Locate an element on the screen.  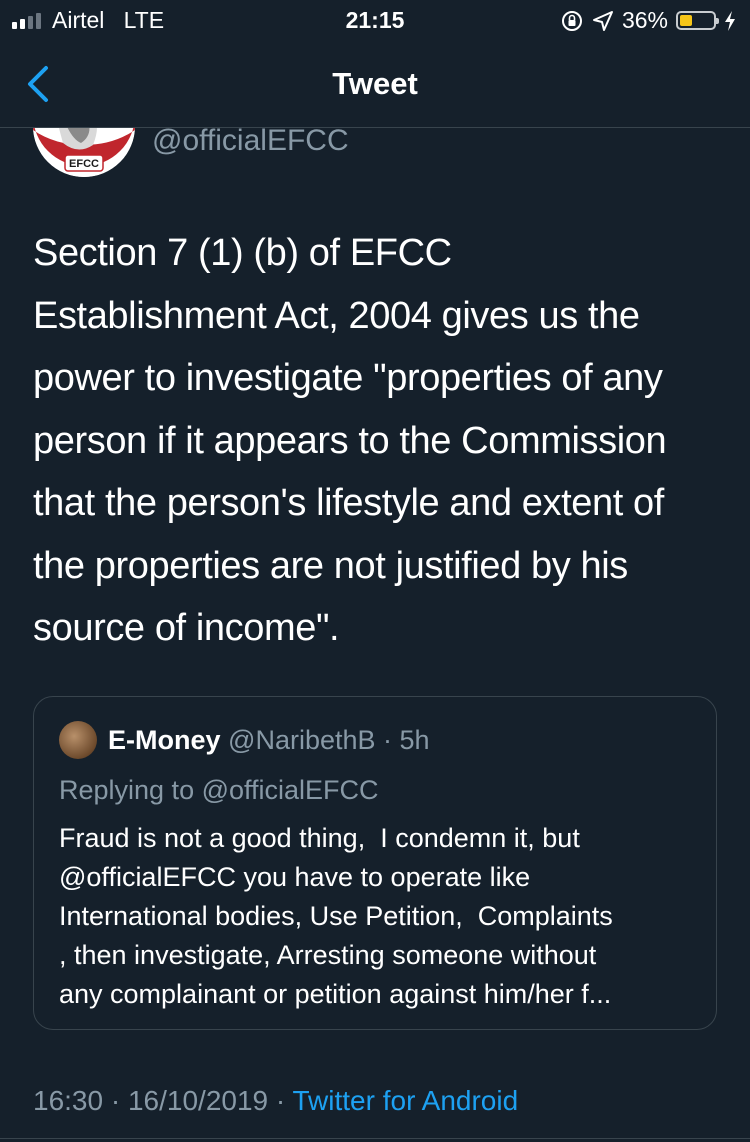
quote-header: E-Money @NaribethB · 5h is located at coordinates (269, 740).